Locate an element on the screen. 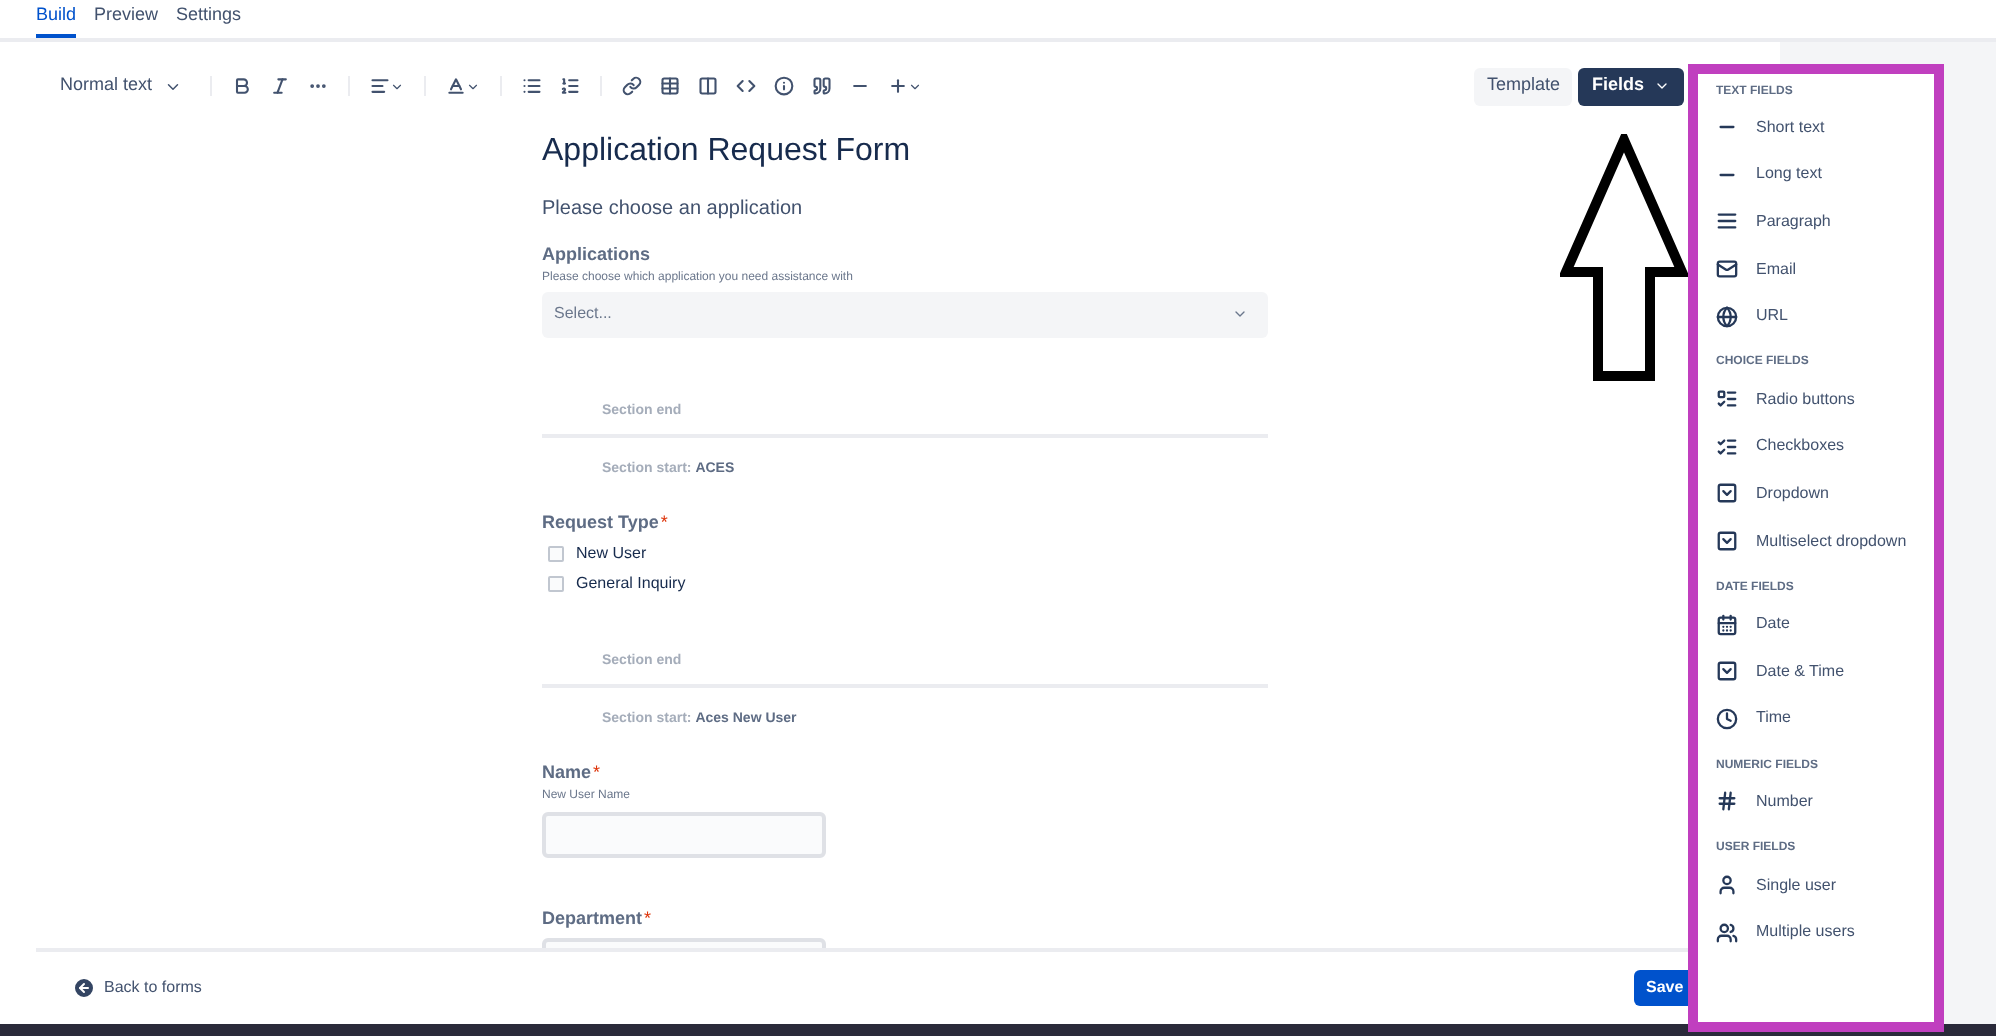 This screenshot has height=1036, width=1996. bullet-list-icon is located at coordinates (532, 86).